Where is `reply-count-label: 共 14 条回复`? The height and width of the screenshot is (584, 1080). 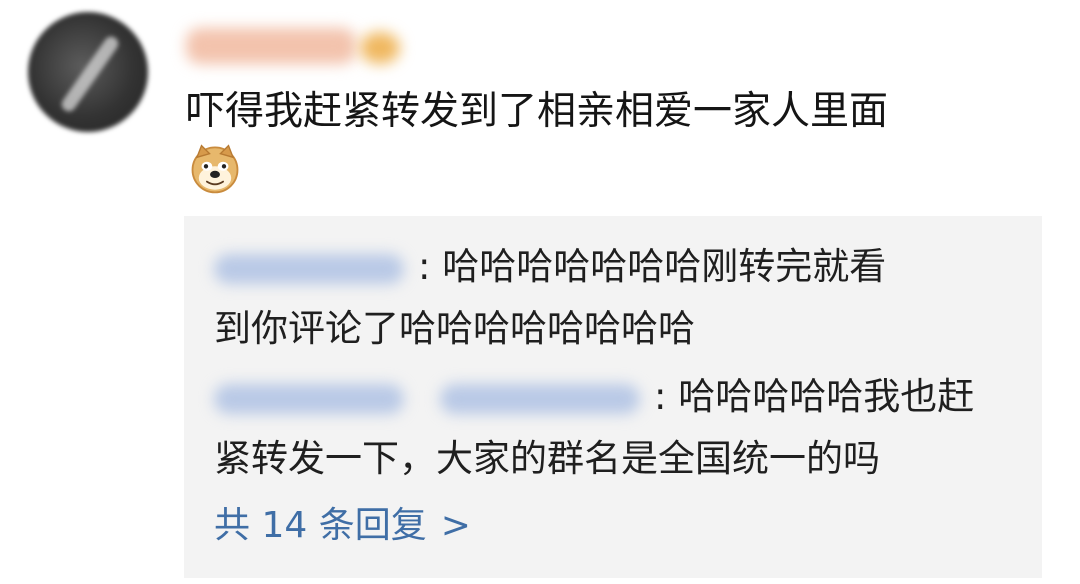
reply-count-label: 共 14 条回复 is located at coordinates (320, 525).